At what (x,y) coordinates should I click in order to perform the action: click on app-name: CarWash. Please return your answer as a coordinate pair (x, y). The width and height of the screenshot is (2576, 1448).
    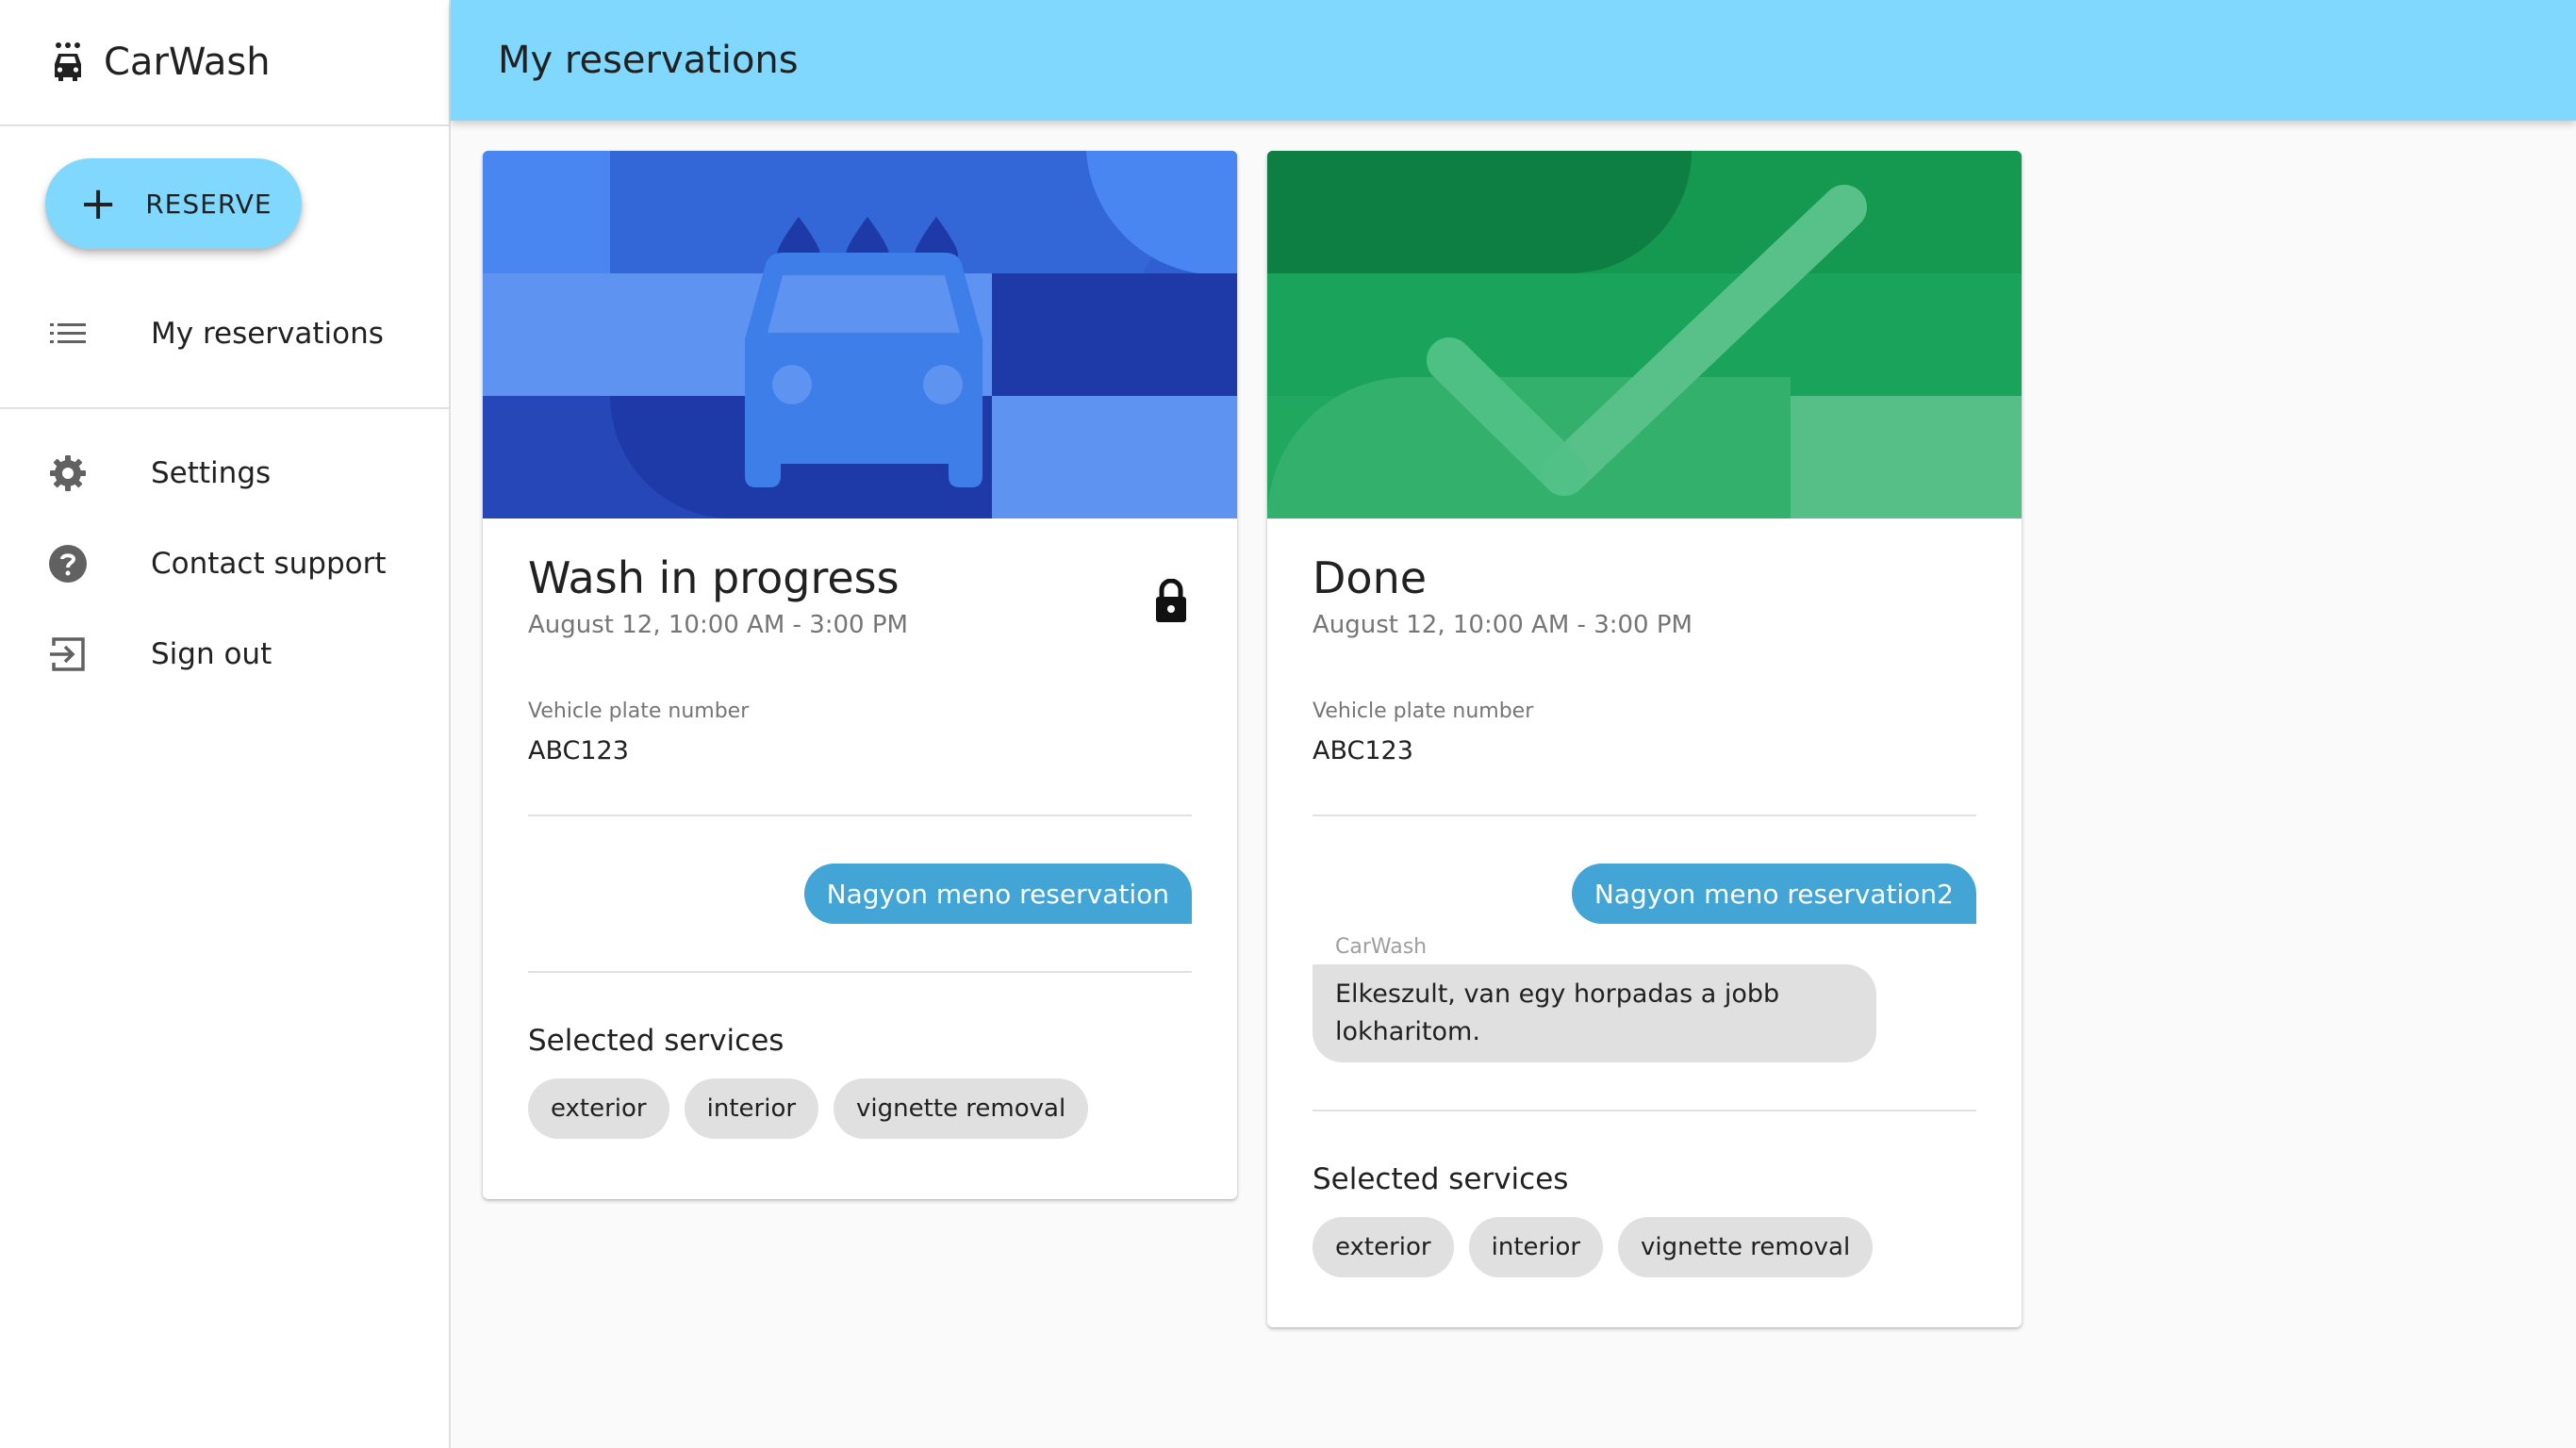
    Looking at the image, I should click on (187, 62).